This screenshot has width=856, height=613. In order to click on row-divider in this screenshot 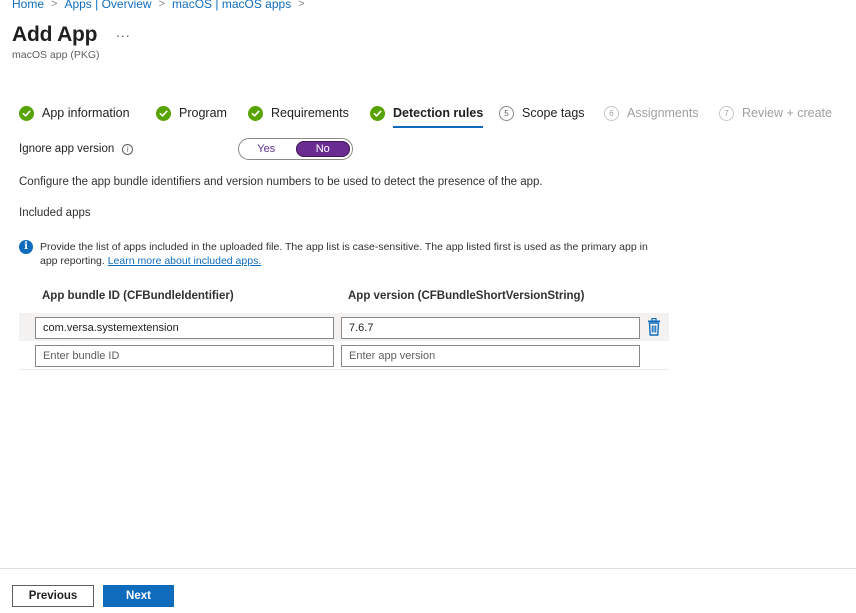, I will do `click(344, 369)`.